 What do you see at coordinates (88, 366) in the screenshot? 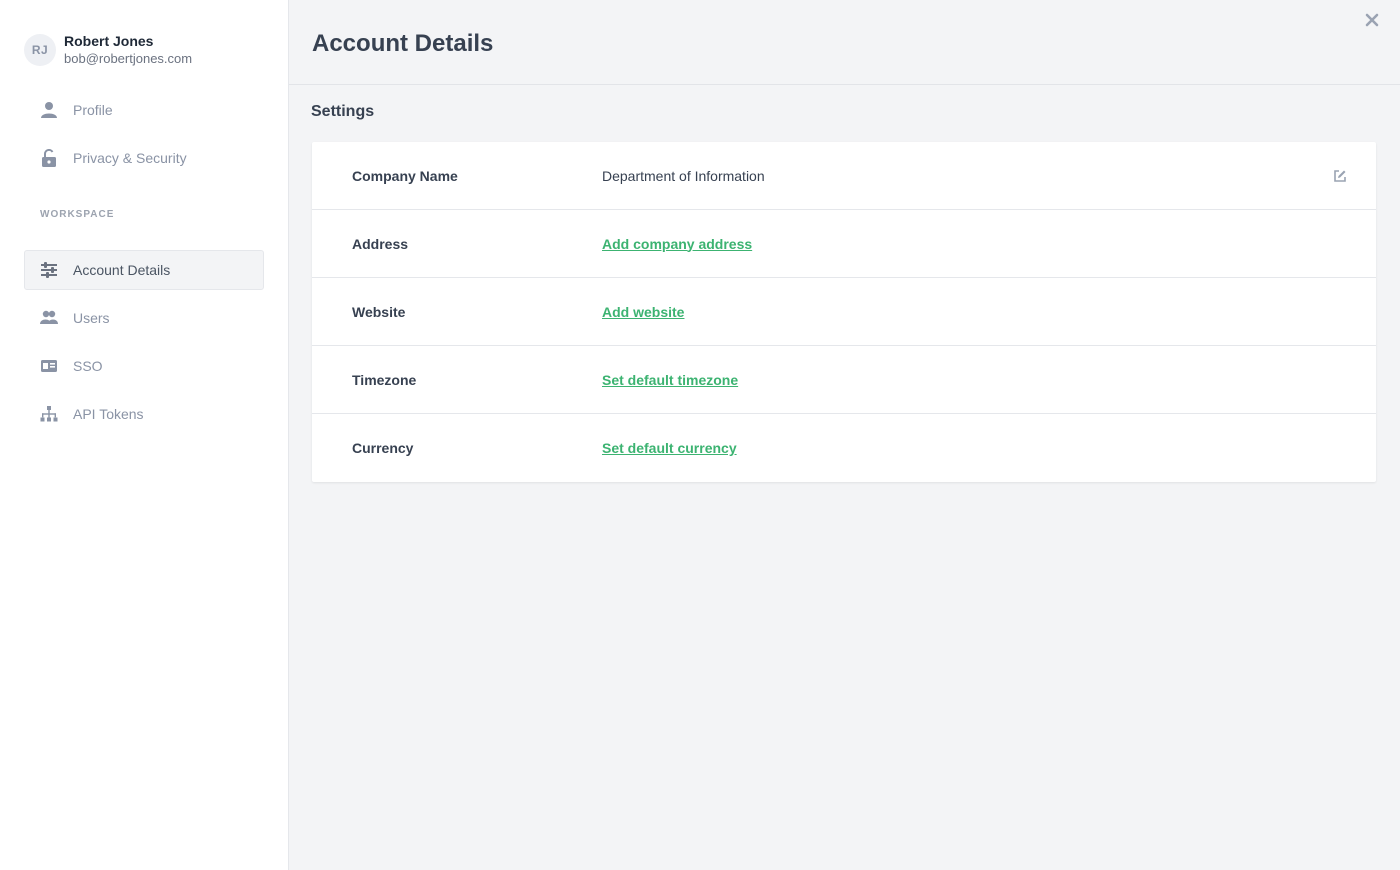
I see `sidebar-item-label: SSO` at bounding box center [88, 366].